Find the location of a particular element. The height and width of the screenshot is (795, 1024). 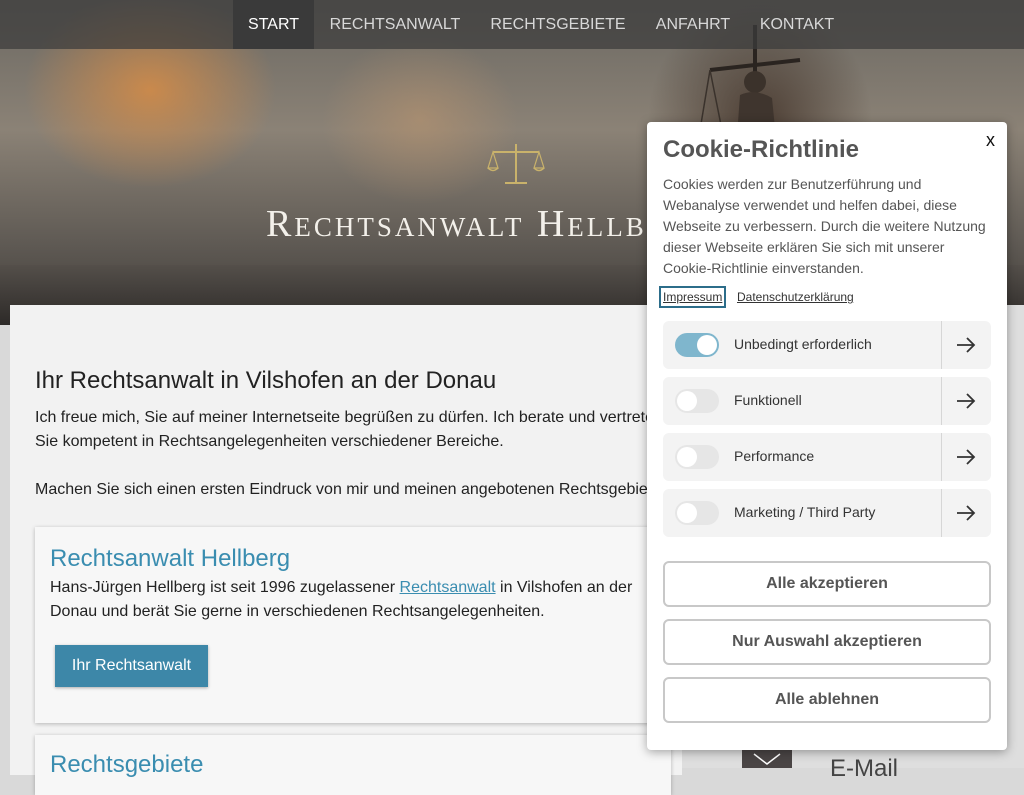

cookie-category-essential: Unbedingt erforderlich is located at coordinates (827, 345).